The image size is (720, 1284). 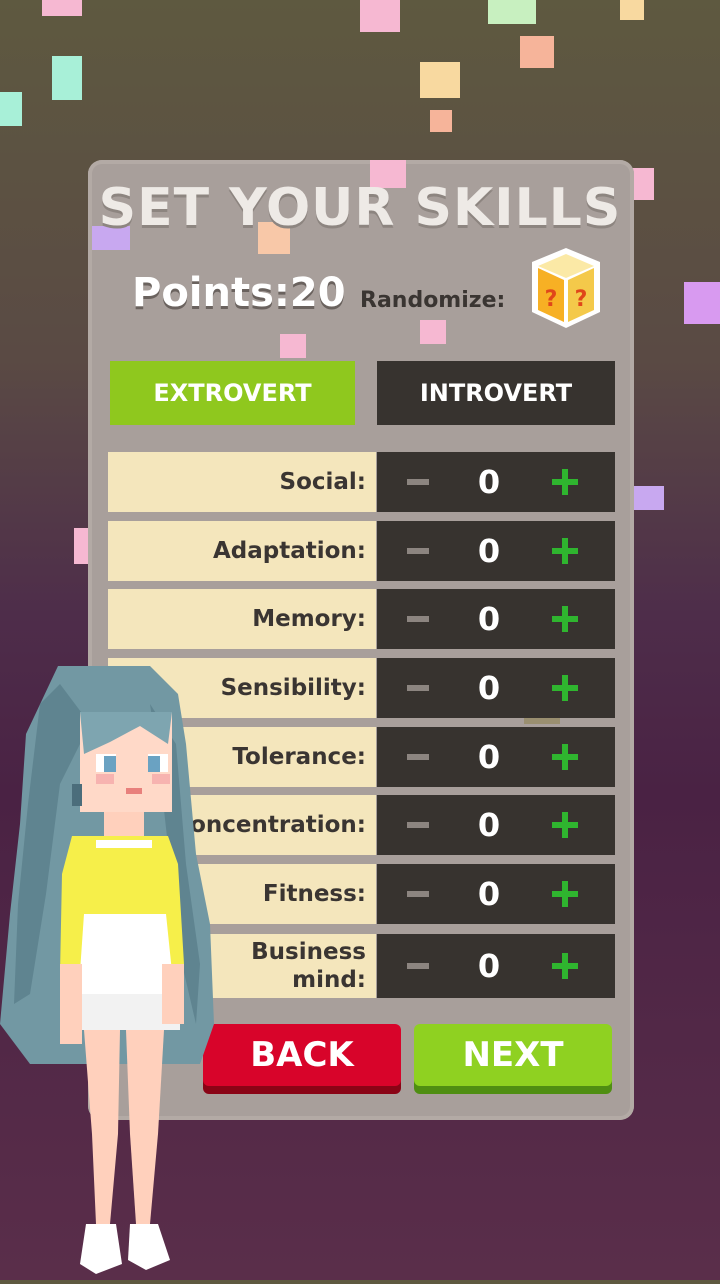 What do you see at coordinates (433, 300) in the screenshot?
I see `randomize-label: Randomize:` at bounding box center [433, 300].